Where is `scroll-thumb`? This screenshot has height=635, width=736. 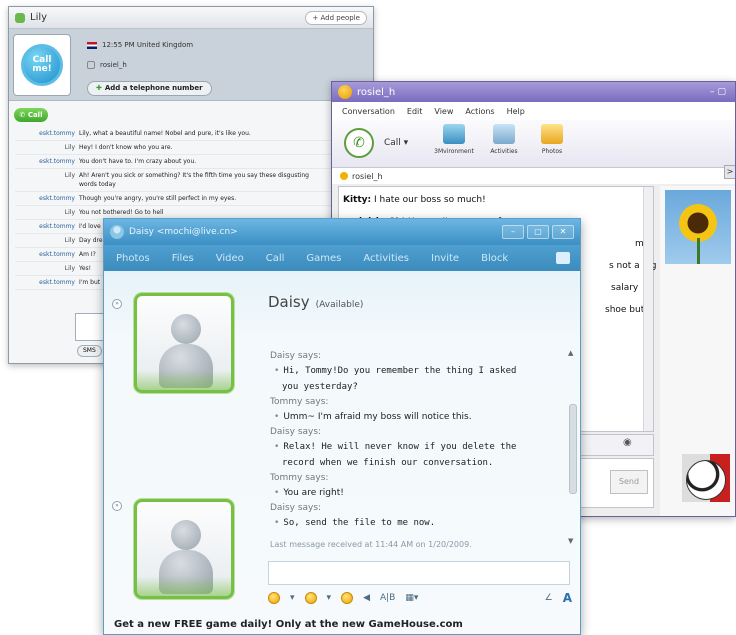 scroll-thumb is located at coordinates (573, 449).